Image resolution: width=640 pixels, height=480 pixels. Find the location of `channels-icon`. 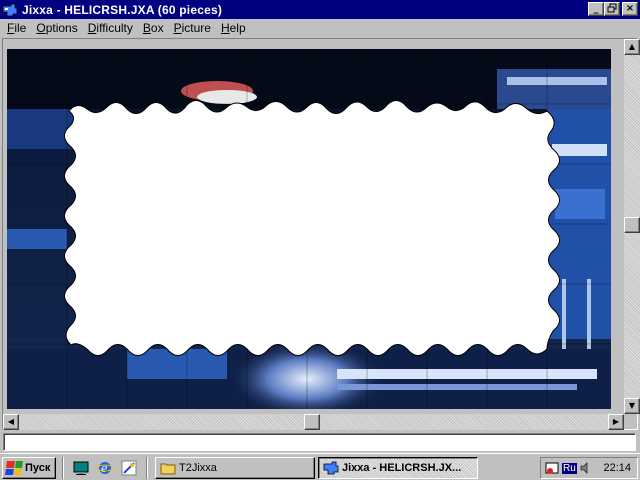

channels-icon is located at coordinates (129, 468).